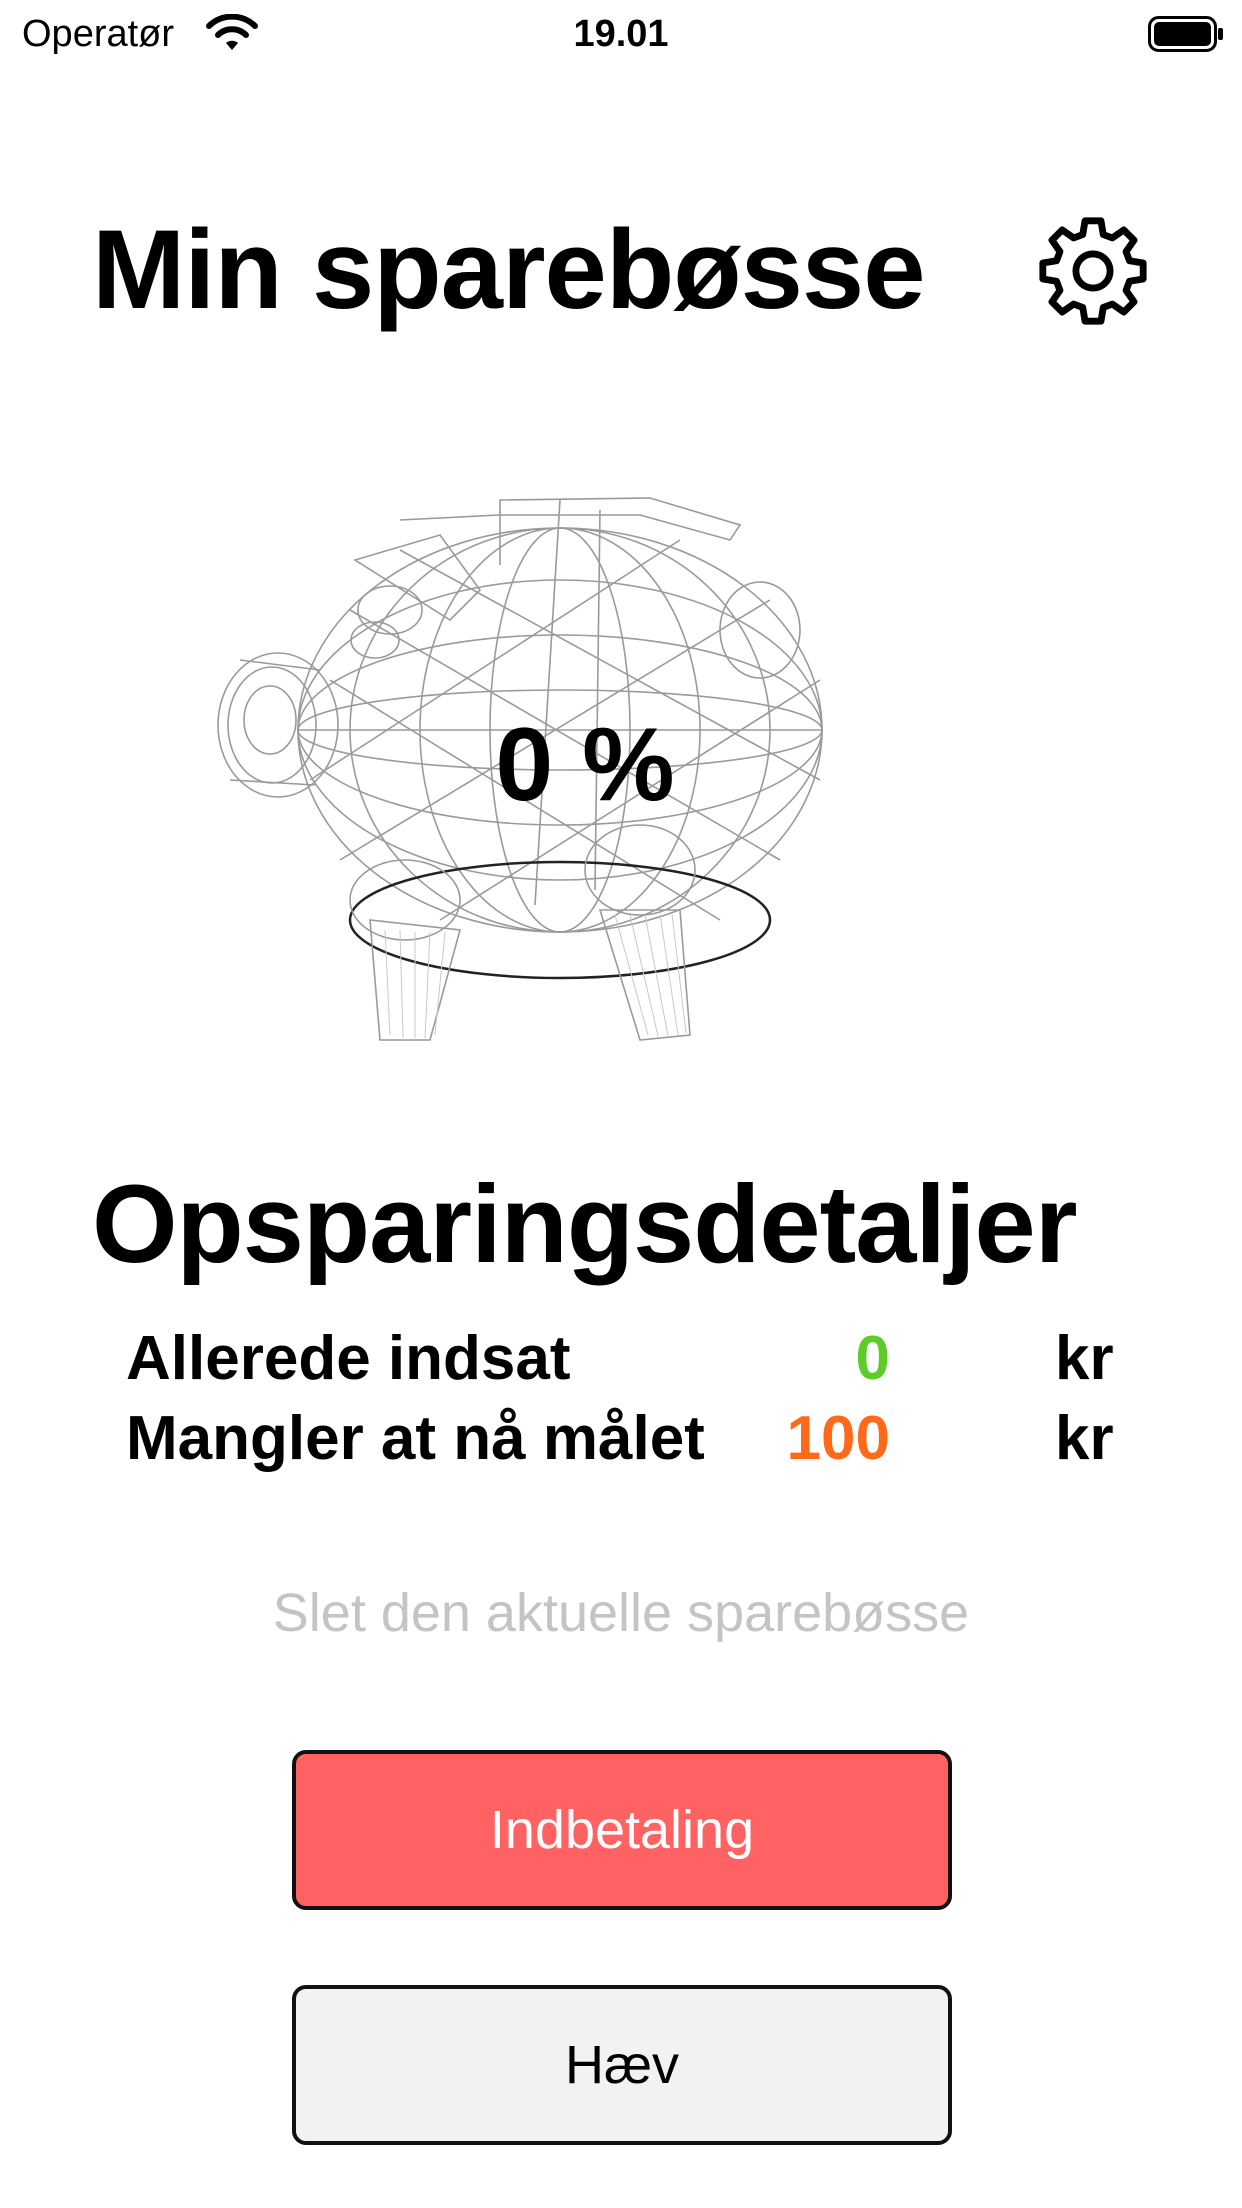  I want to click on deposit-button: Indbetaling, so click(622, 1830).